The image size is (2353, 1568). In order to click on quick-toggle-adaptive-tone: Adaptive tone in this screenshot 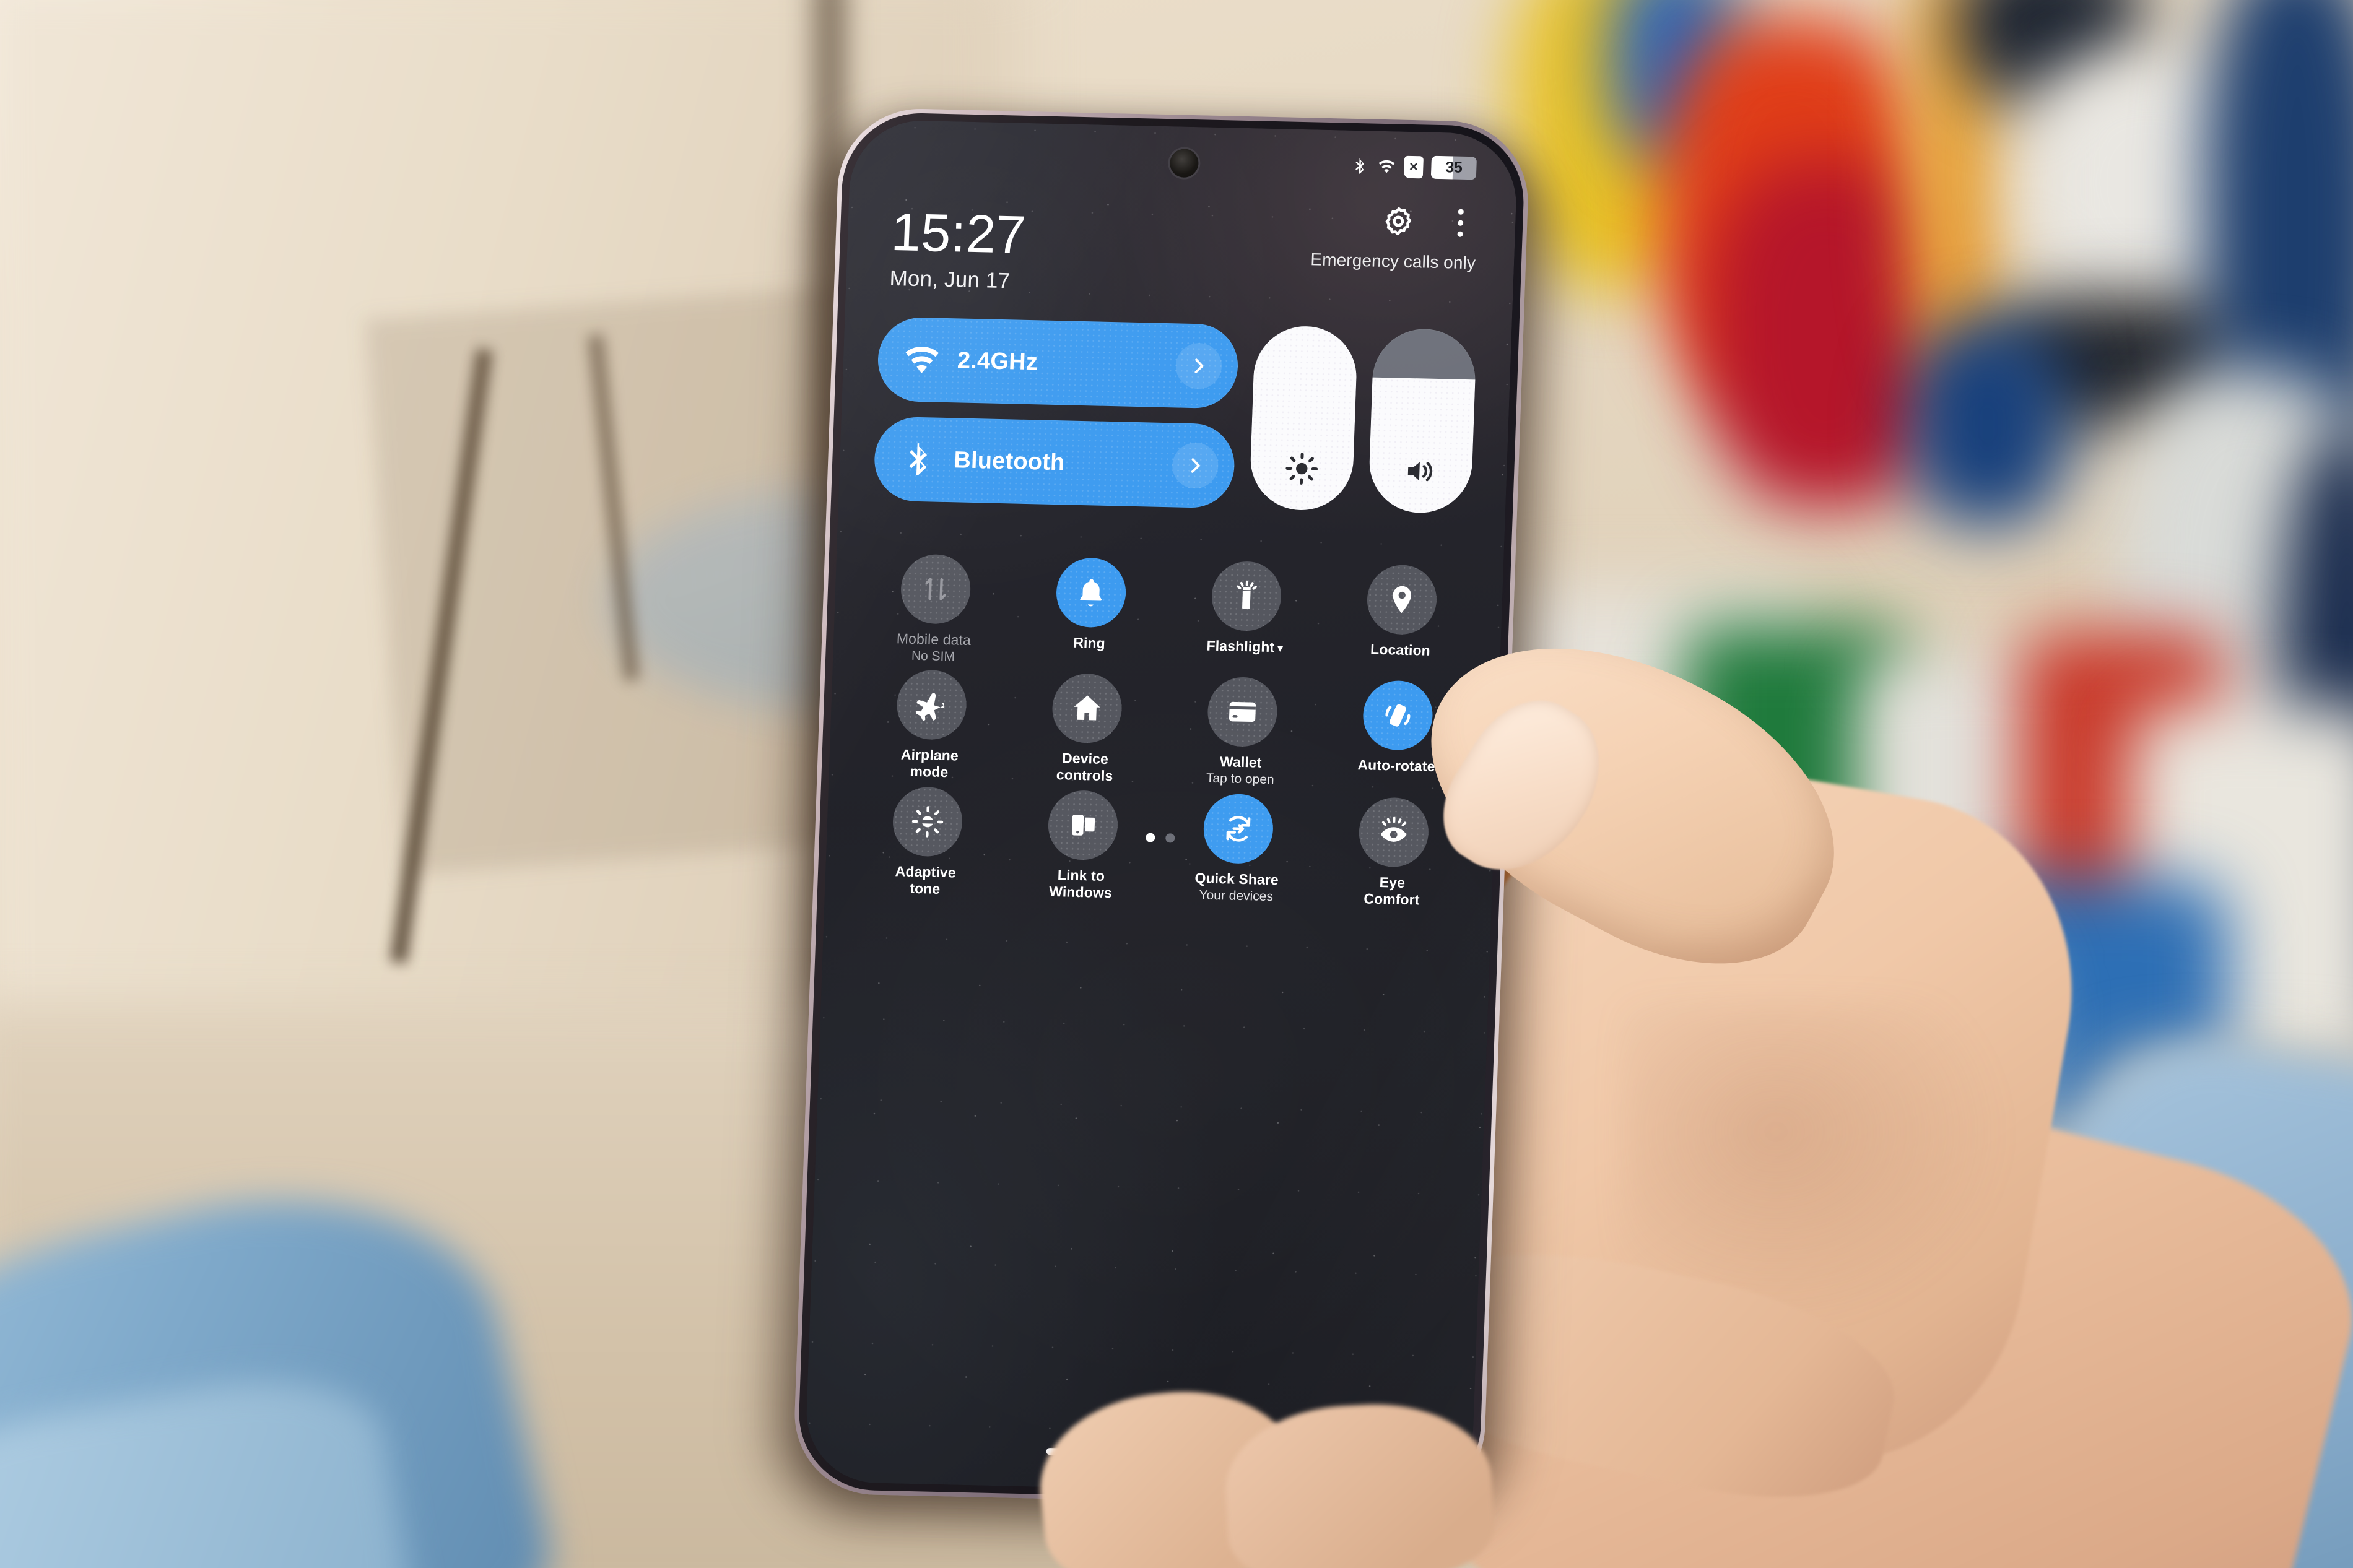, I will do `click(926, 842)`.